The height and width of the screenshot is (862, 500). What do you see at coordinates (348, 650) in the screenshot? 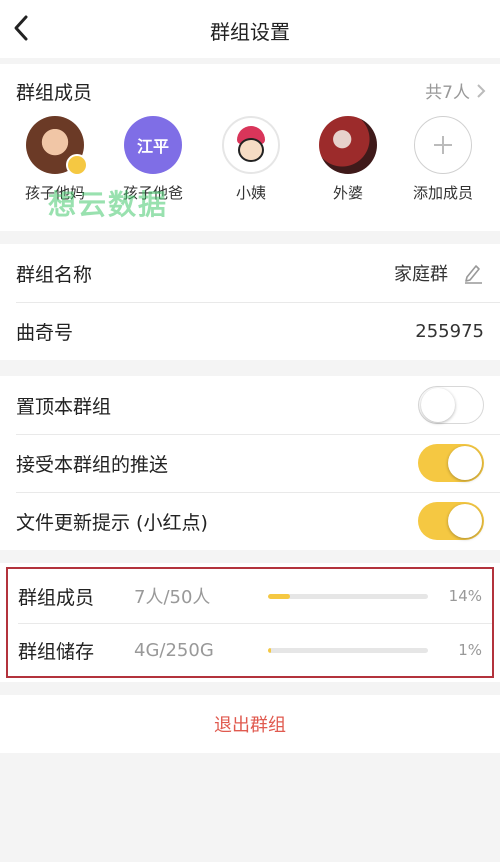
I see `storage-usage-bar` at bounding box center [348, 650].